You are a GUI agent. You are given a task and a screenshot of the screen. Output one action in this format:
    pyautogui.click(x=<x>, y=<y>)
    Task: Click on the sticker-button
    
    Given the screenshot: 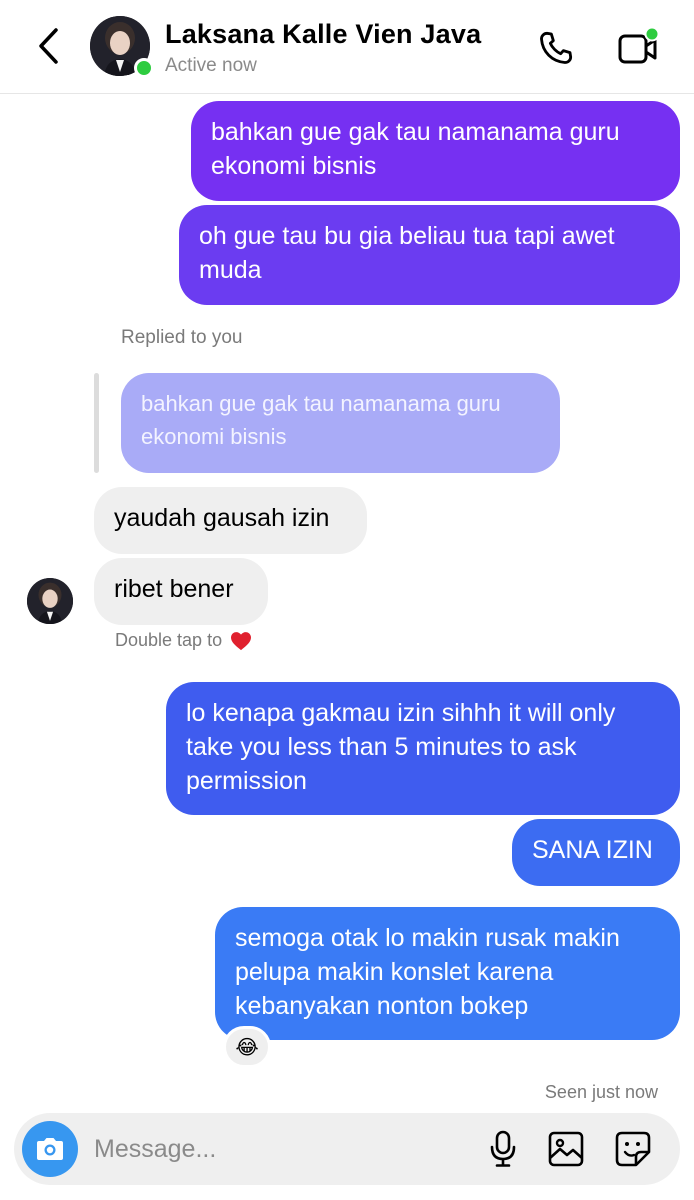 What is the action you would take?
    pyautogui.click(x=633, y=1149)
    